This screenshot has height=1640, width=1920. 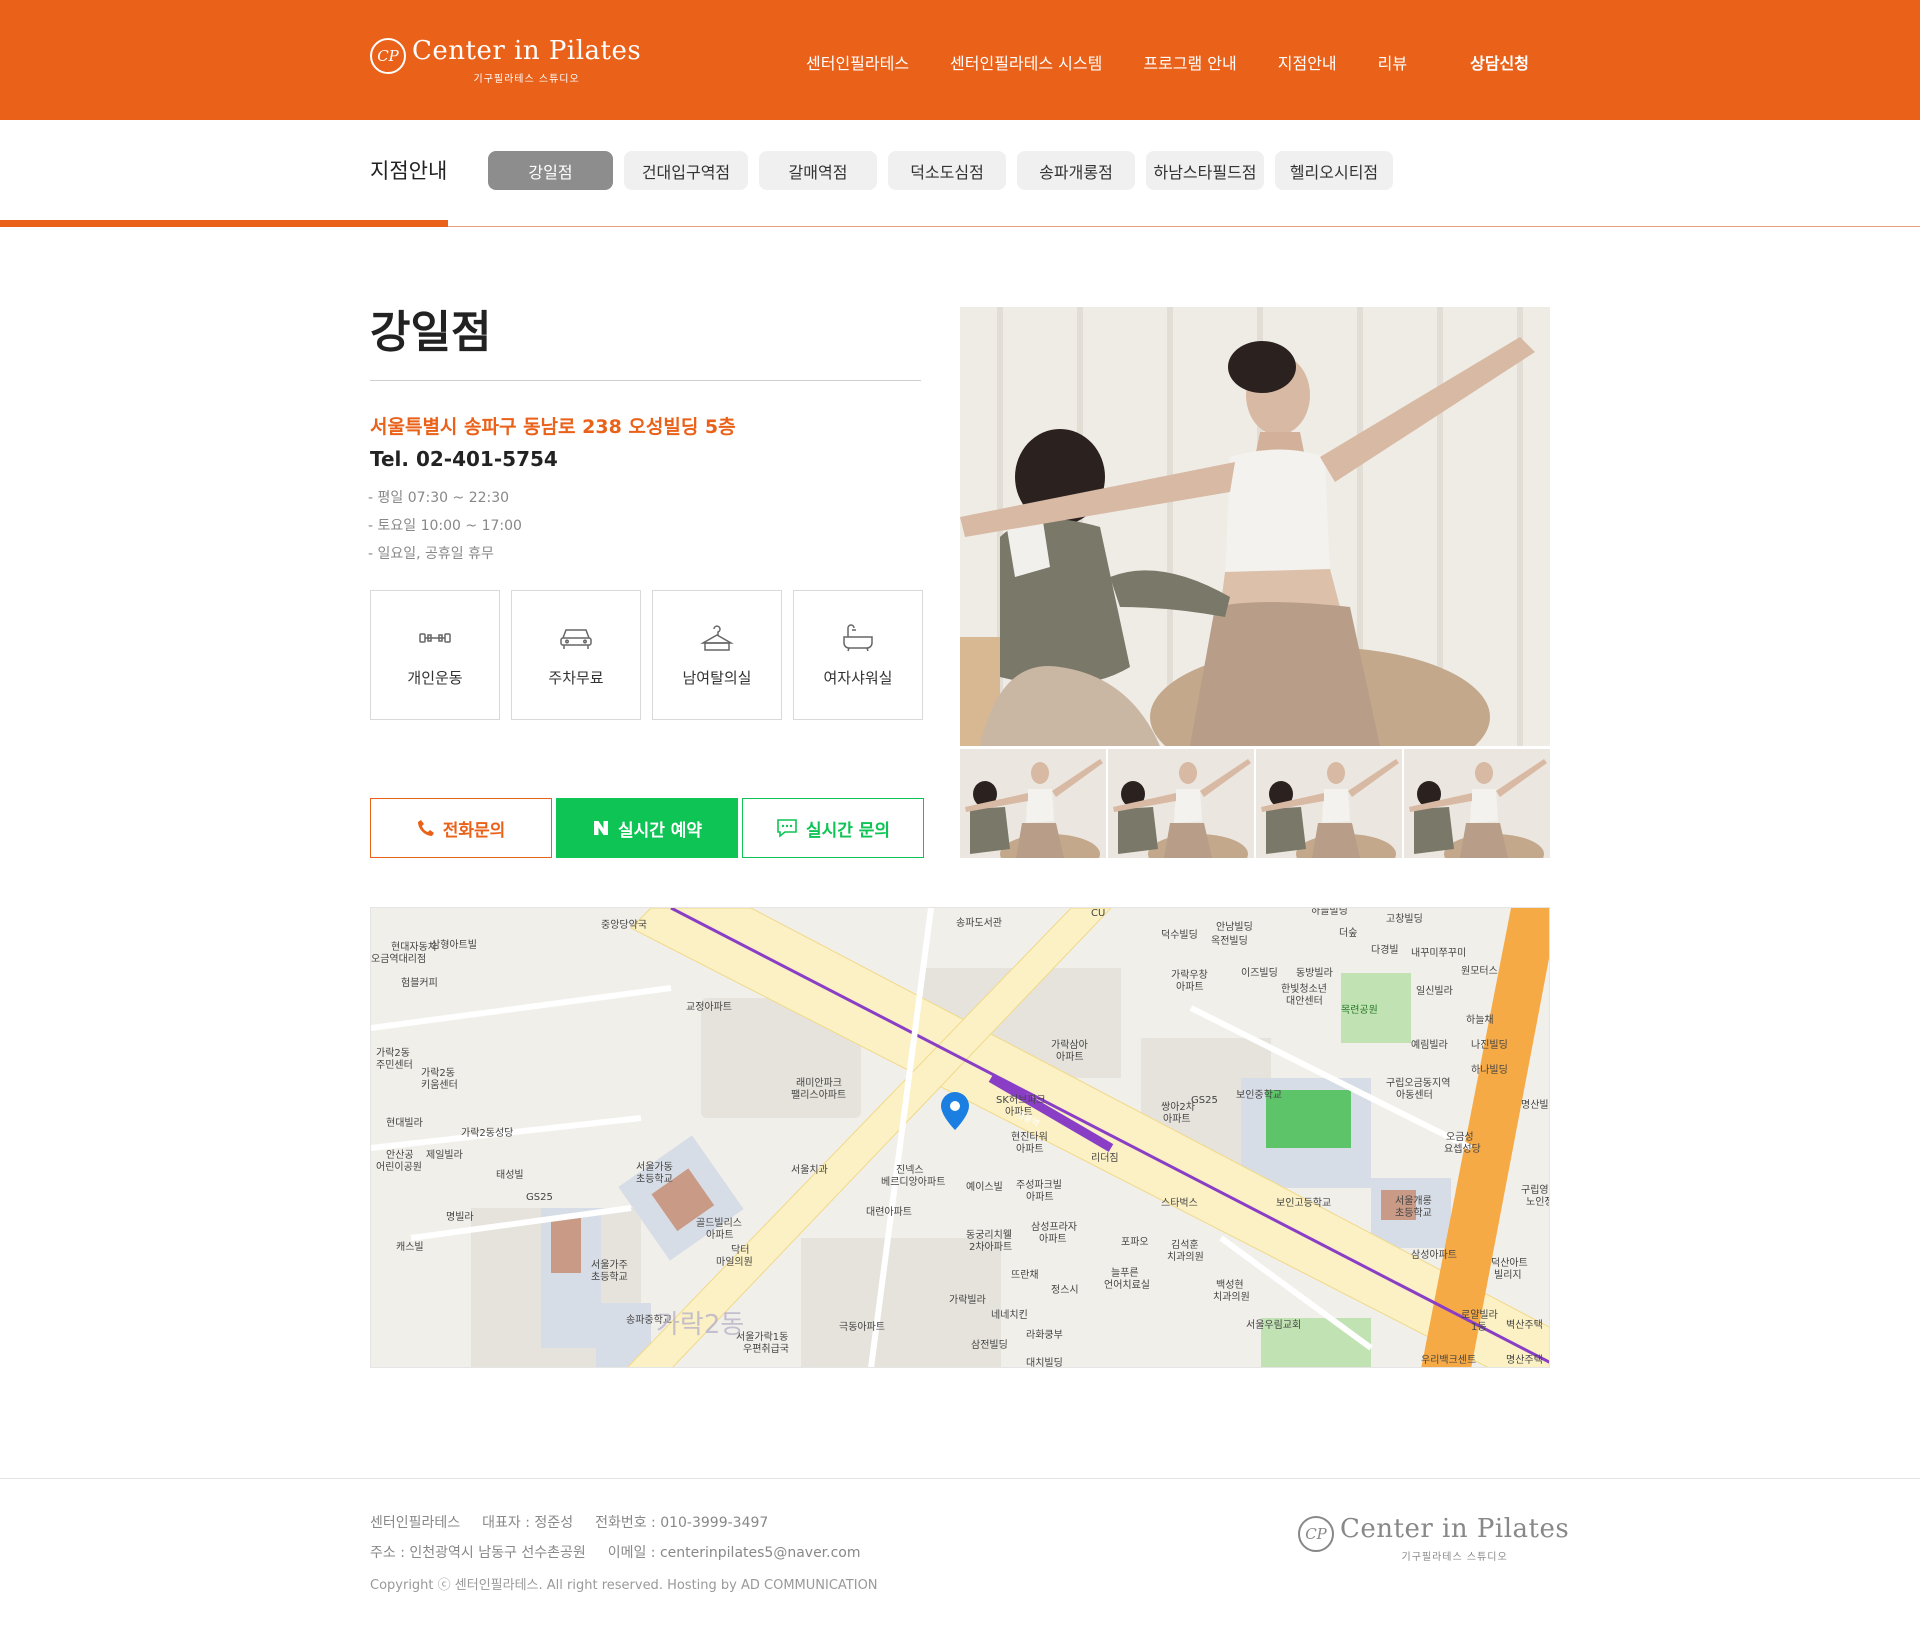 What do you see at coordinates (1259, 973) in the screenshot?
I see `svg-text: 이즈빌딩` at bounding box center [1259, 973].